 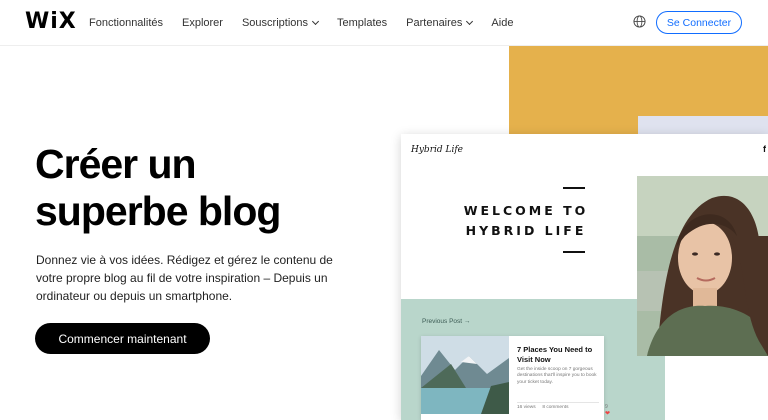 I want to click on portrait-photo, so click(x=702, y=266).